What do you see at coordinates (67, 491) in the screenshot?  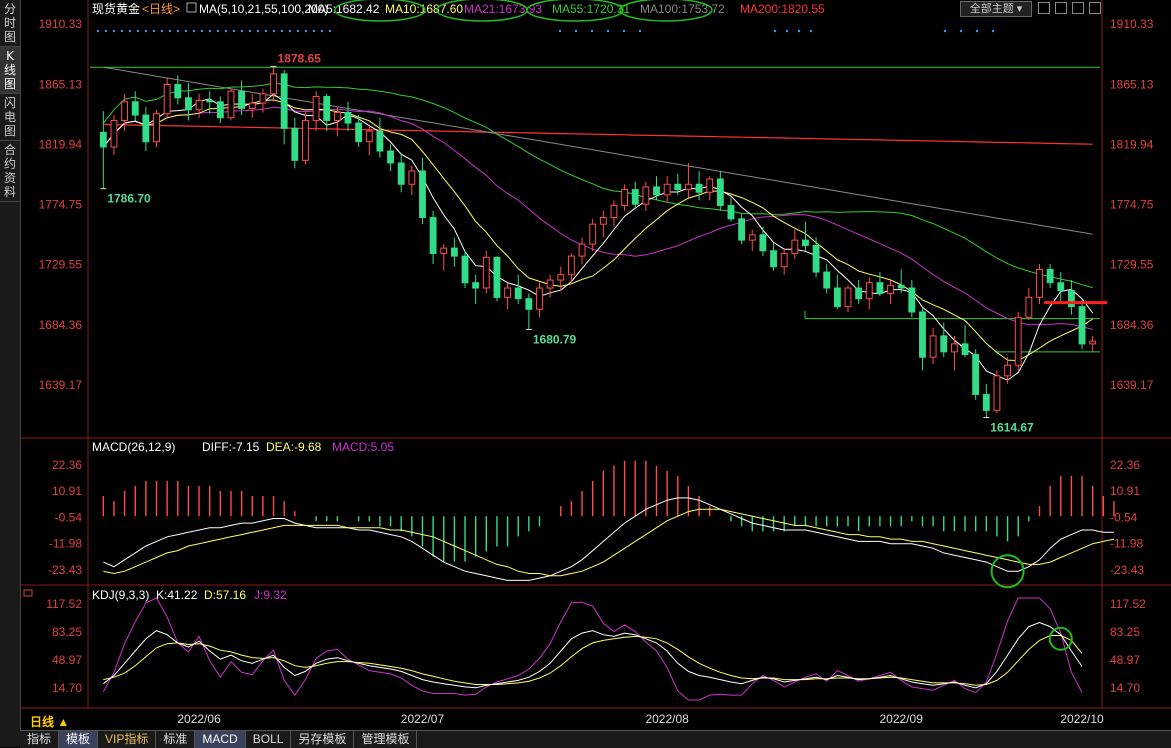 I see `macd-tick-left: 10.91` at bounding box center [67, 491].